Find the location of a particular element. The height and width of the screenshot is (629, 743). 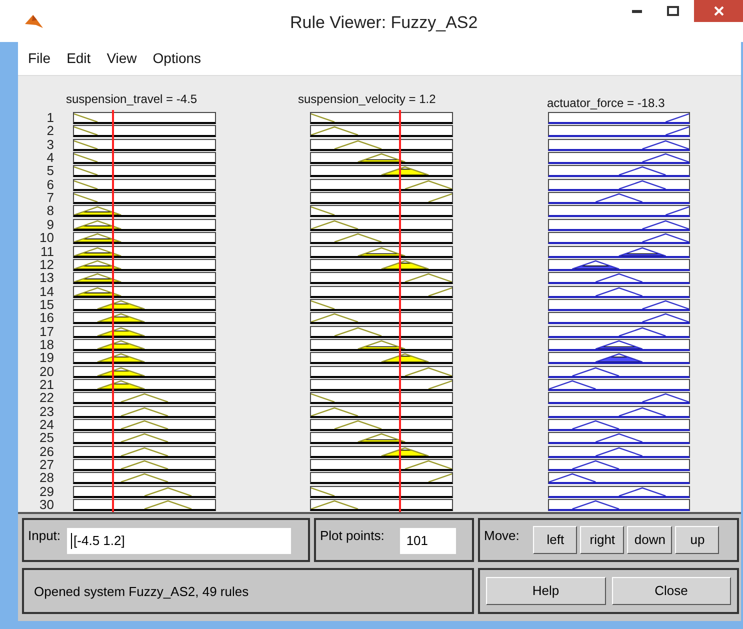

rule-number: 6 is located at coordinates (50, 184).